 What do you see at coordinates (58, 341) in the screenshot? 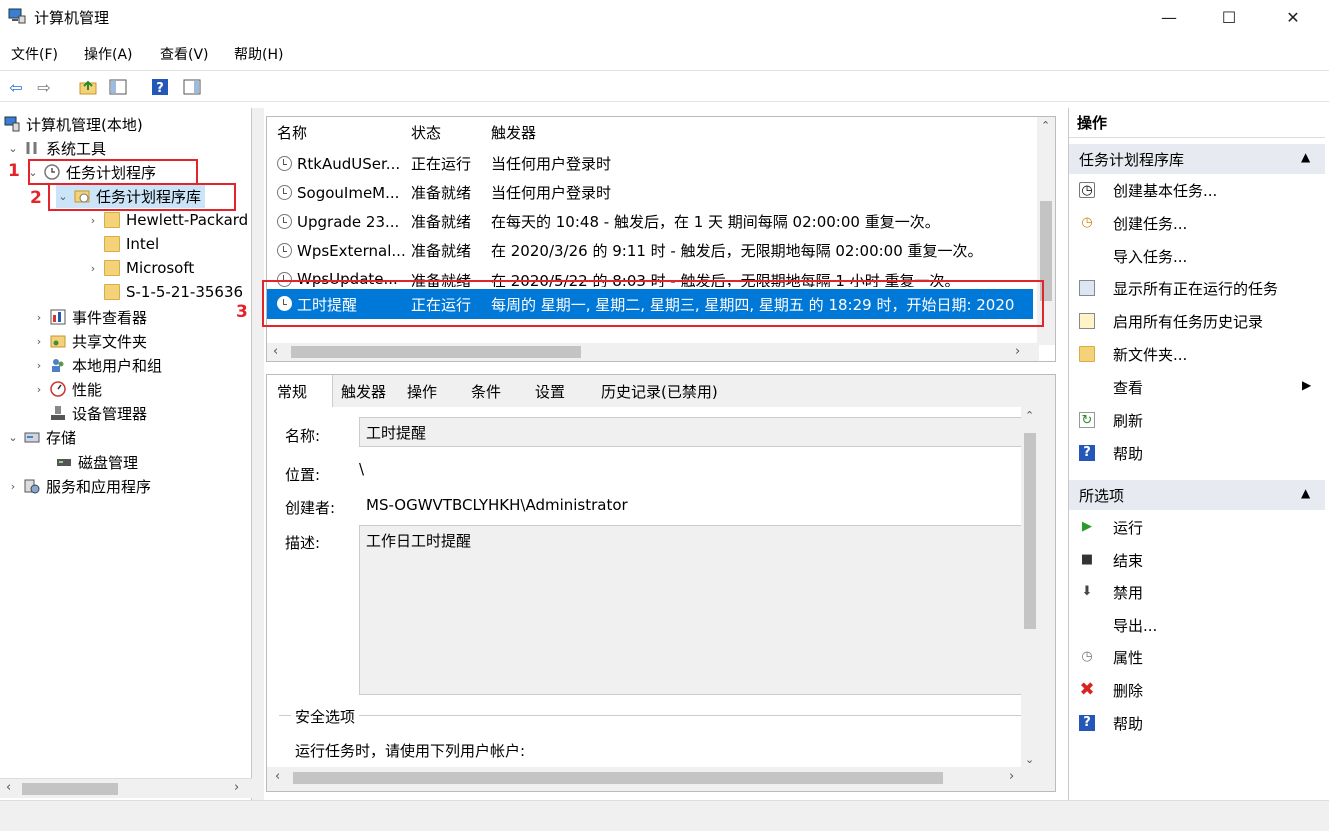
I see `shared-folder-icon` at bounding box center [58, 341].